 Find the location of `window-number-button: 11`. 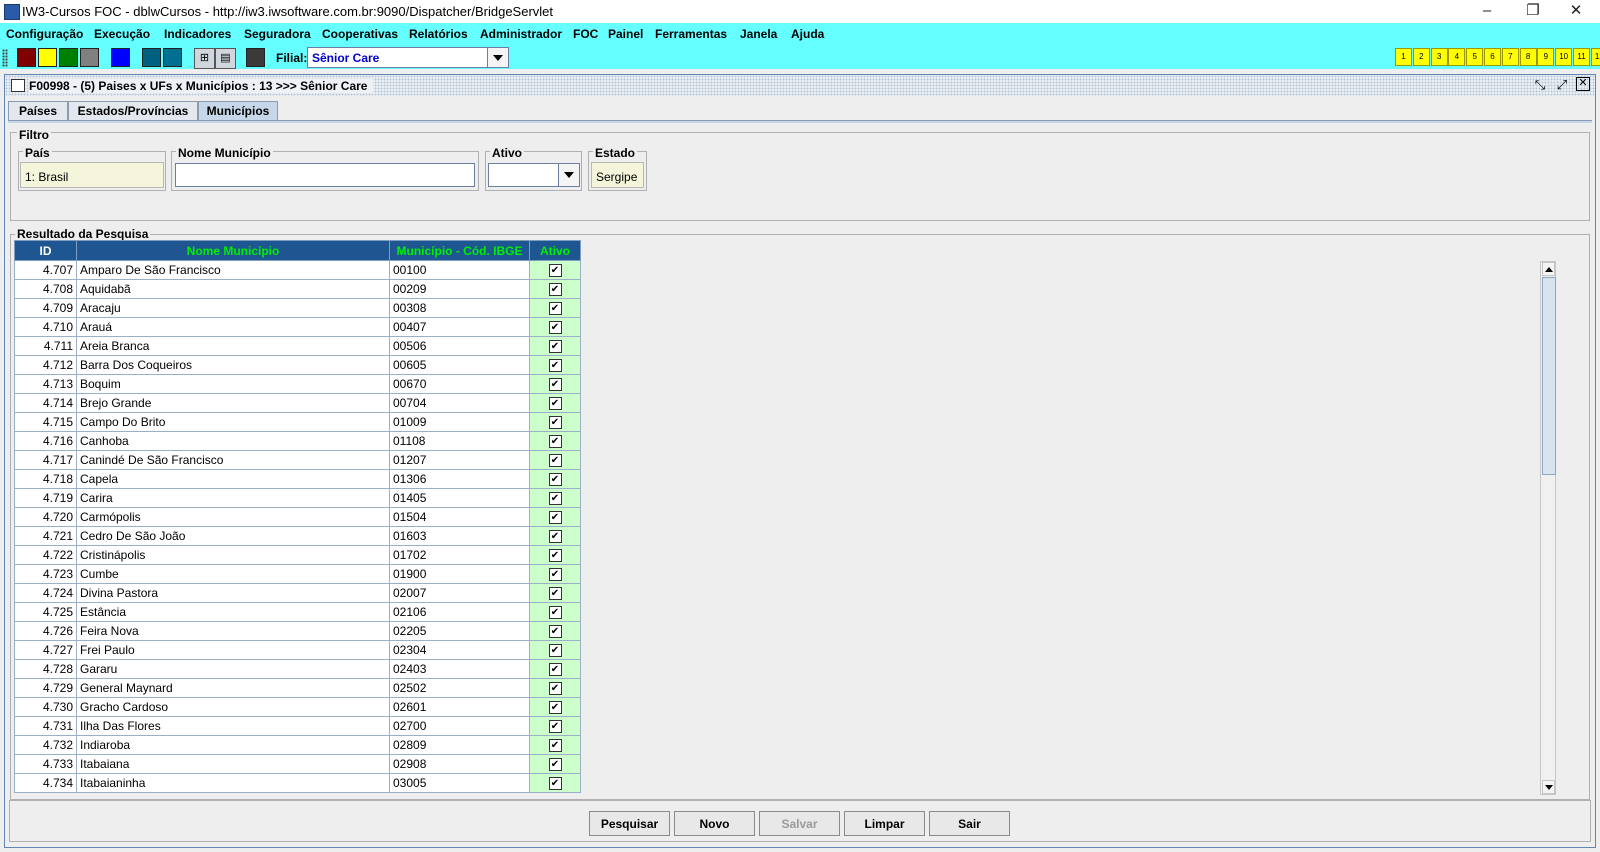

window-number-button: 11 is located at coordinates (1581, 57).